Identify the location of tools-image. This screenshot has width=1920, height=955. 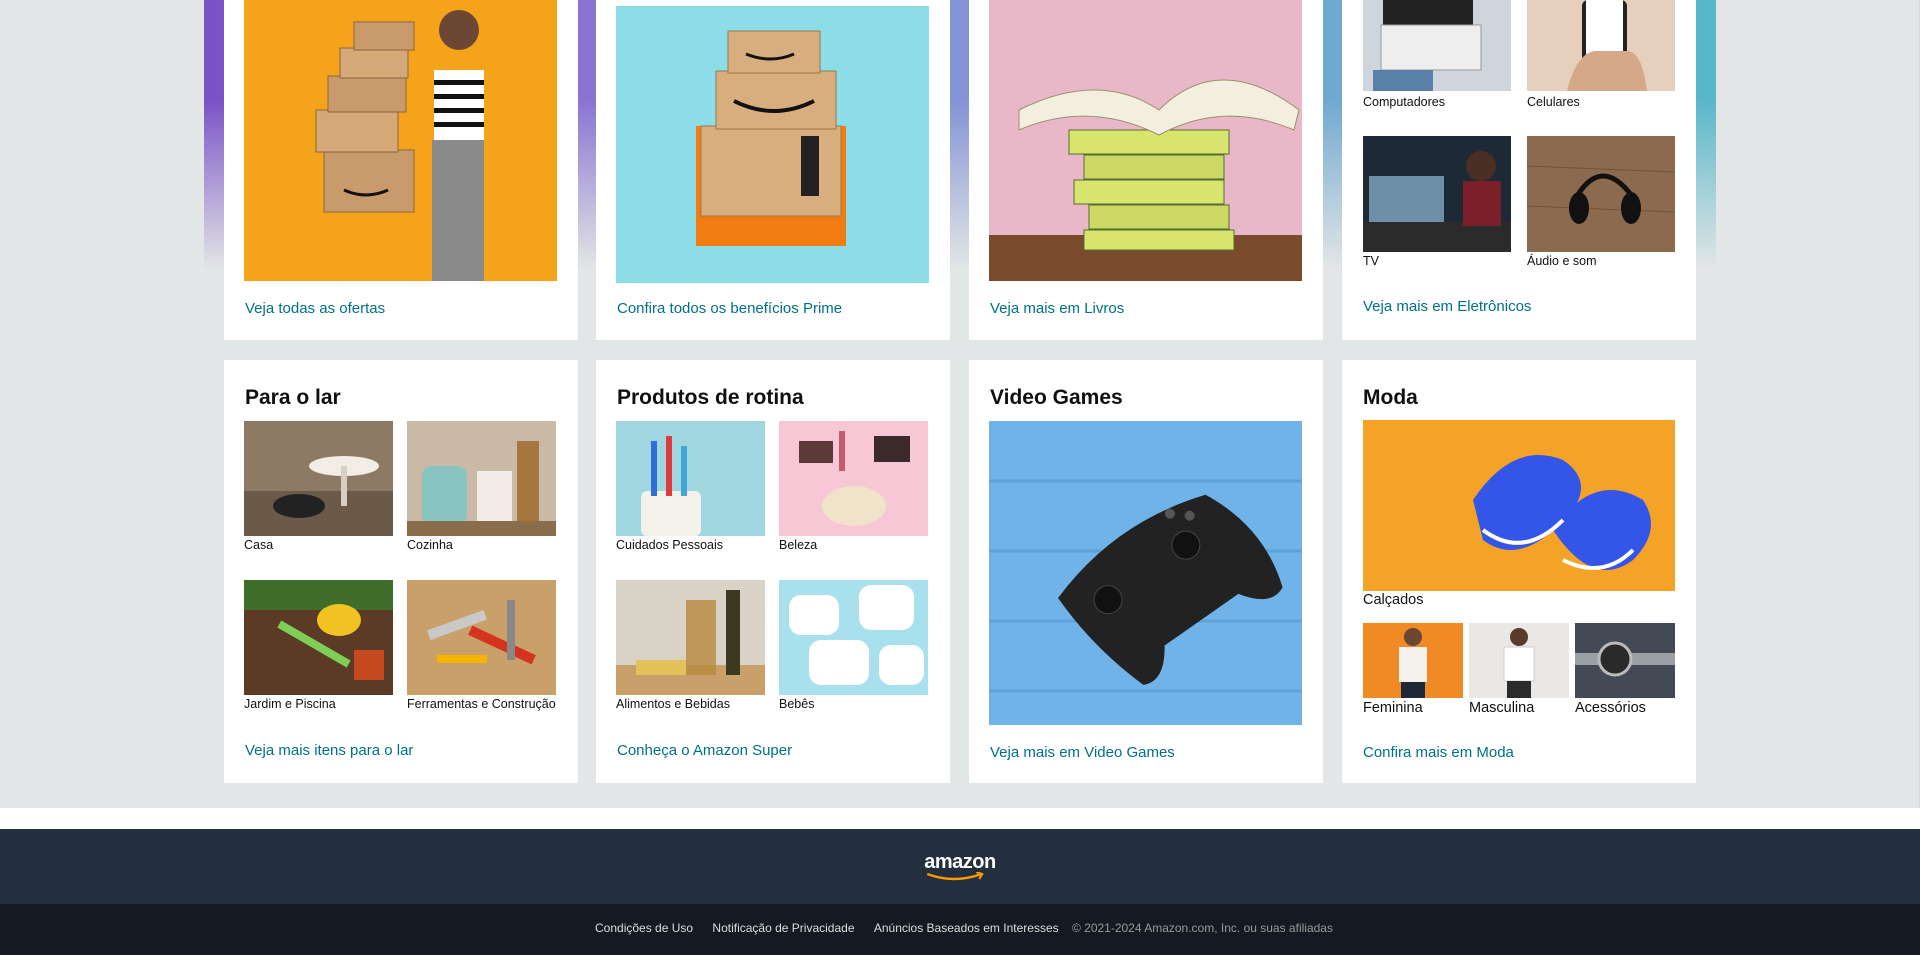
(481, 637).